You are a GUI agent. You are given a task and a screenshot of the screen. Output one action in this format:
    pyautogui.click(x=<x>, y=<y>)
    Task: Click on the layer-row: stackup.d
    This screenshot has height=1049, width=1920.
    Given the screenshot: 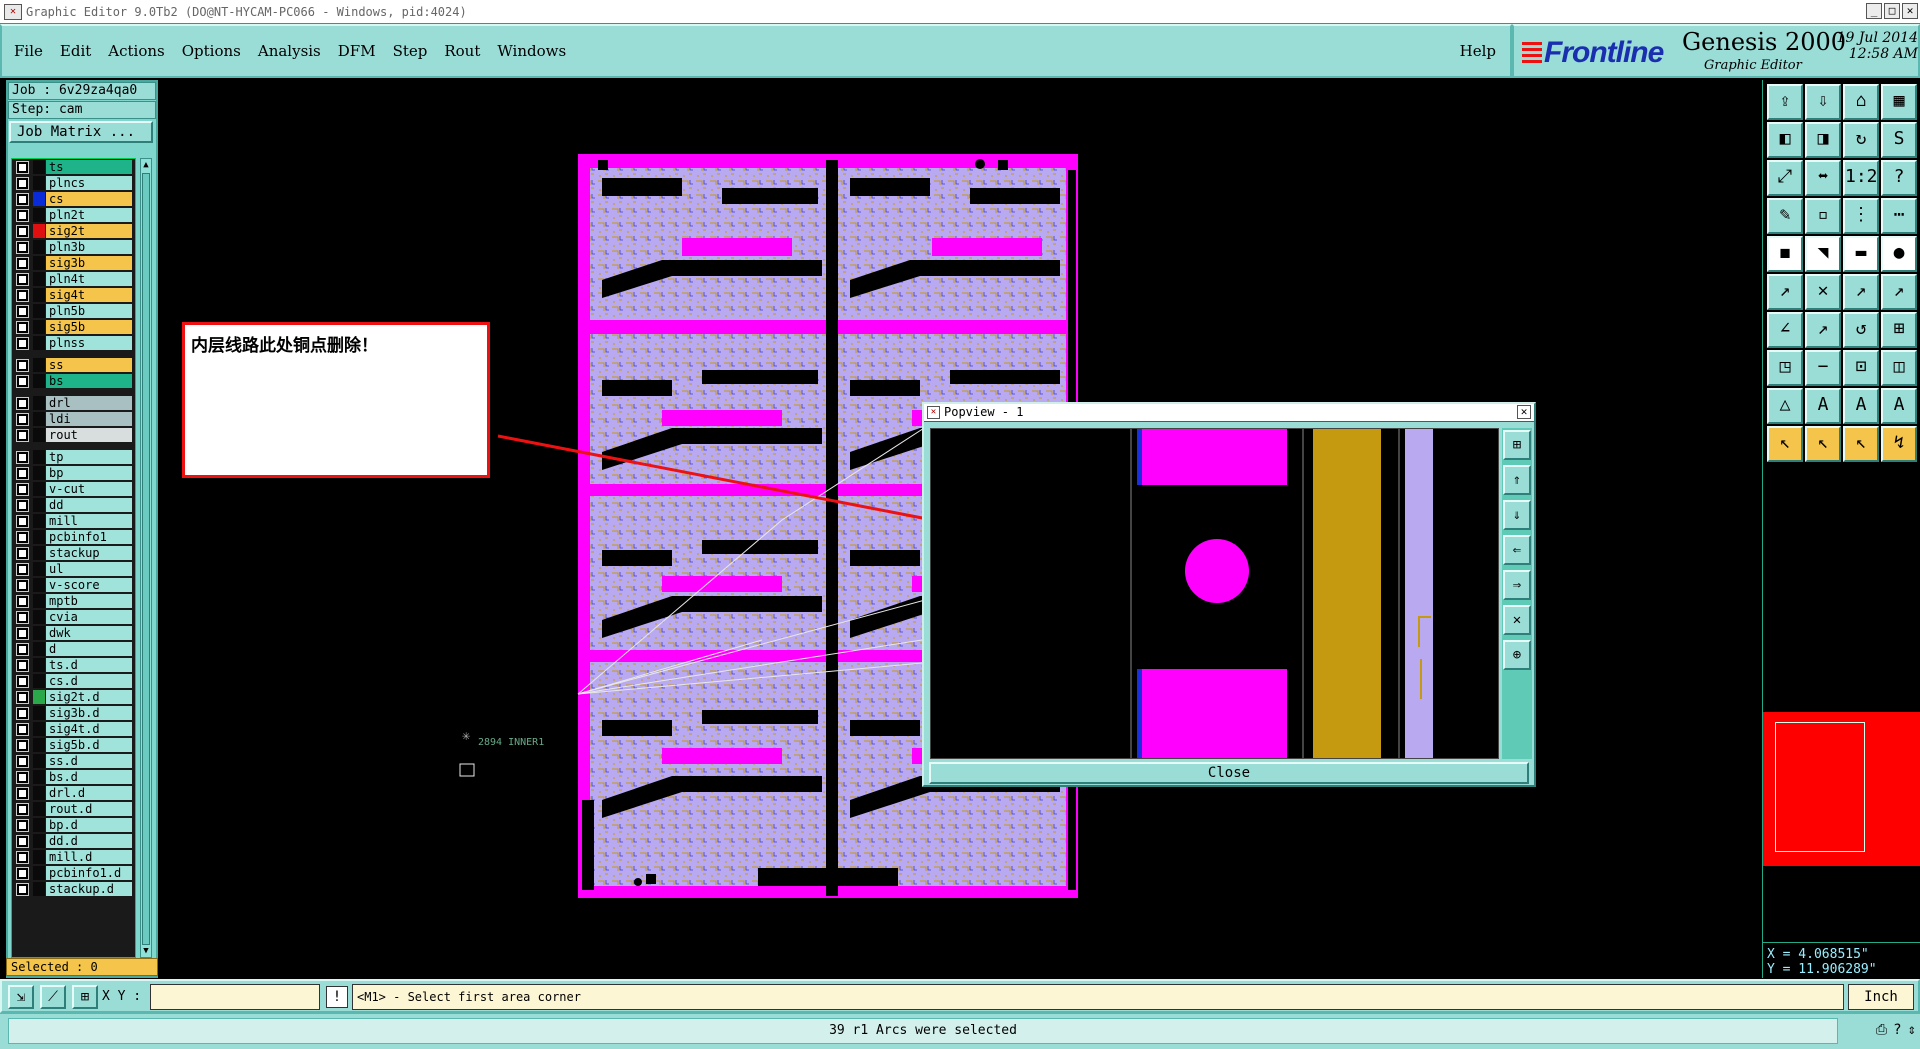 What is the action you would take?
    pyautogui.click(x=73, y=889)
    